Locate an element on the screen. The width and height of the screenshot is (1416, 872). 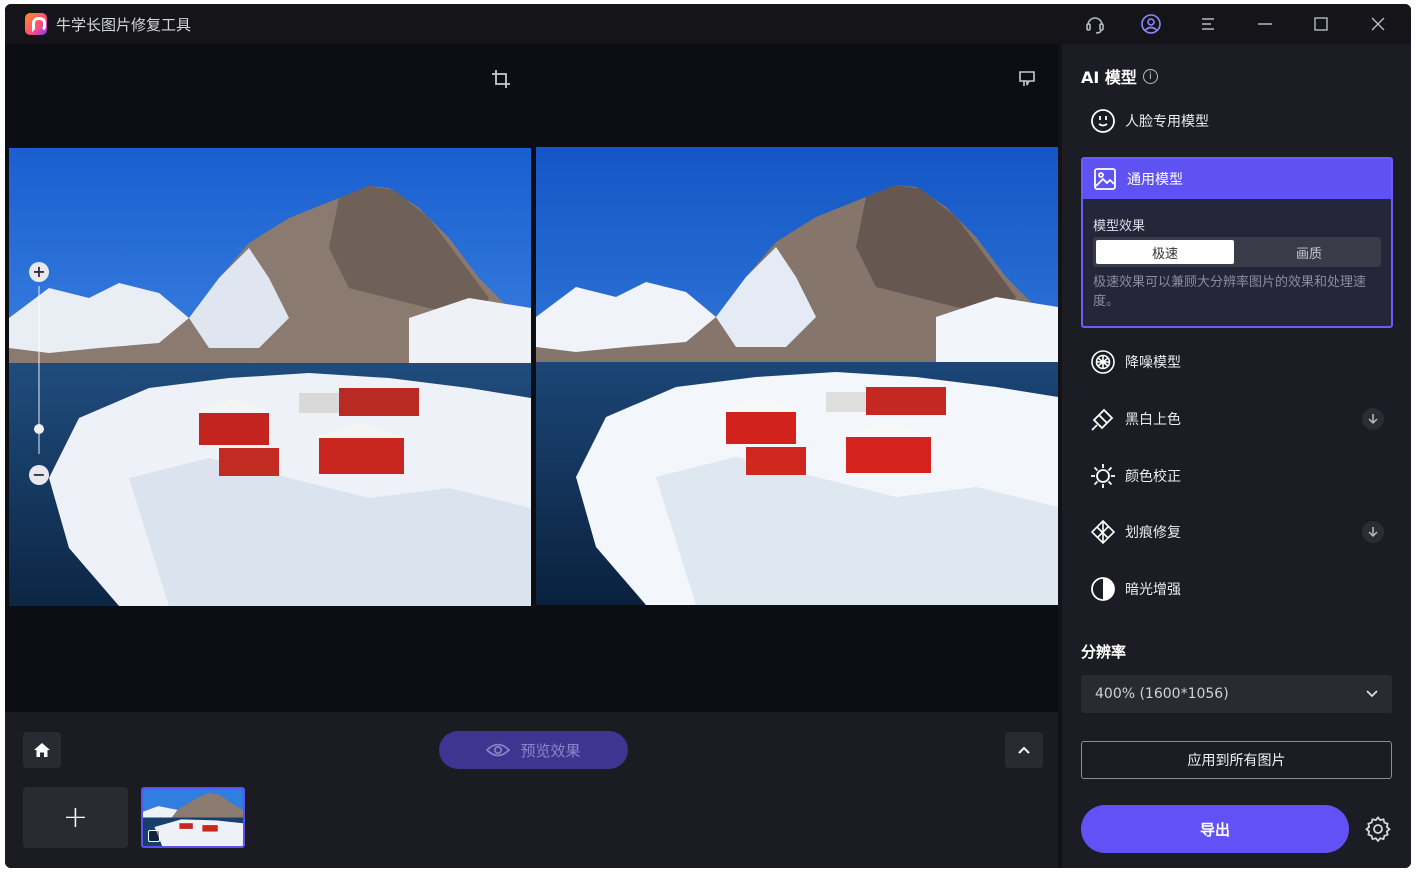
model-item-denoise: 降噪模型 is located at coordinates (1236, 362).